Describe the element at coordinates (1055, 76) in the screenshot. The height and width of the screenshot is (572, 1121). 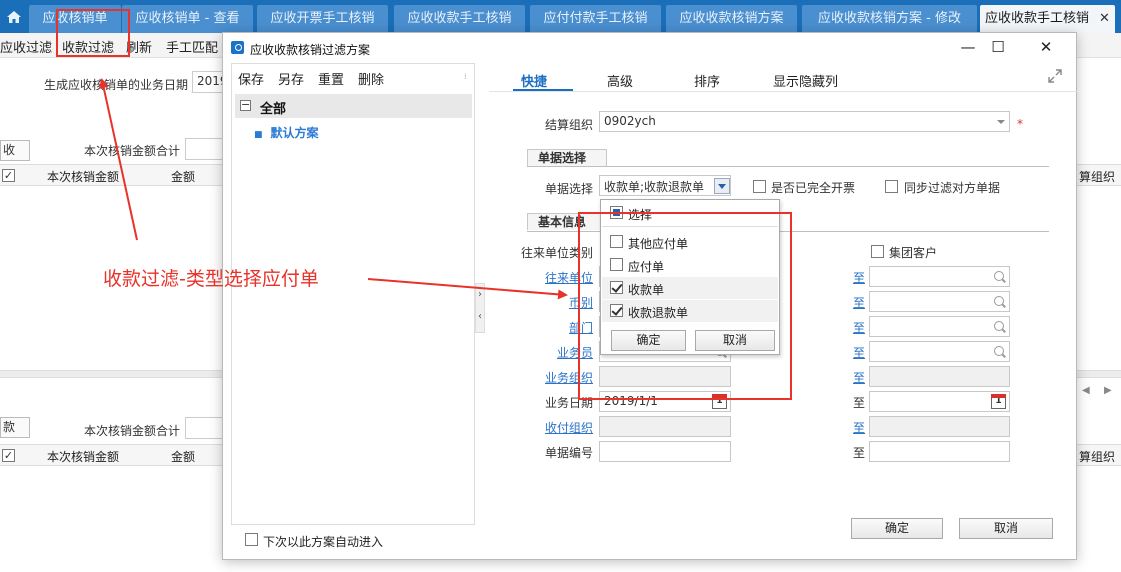
I see `expand-icon` at that location.